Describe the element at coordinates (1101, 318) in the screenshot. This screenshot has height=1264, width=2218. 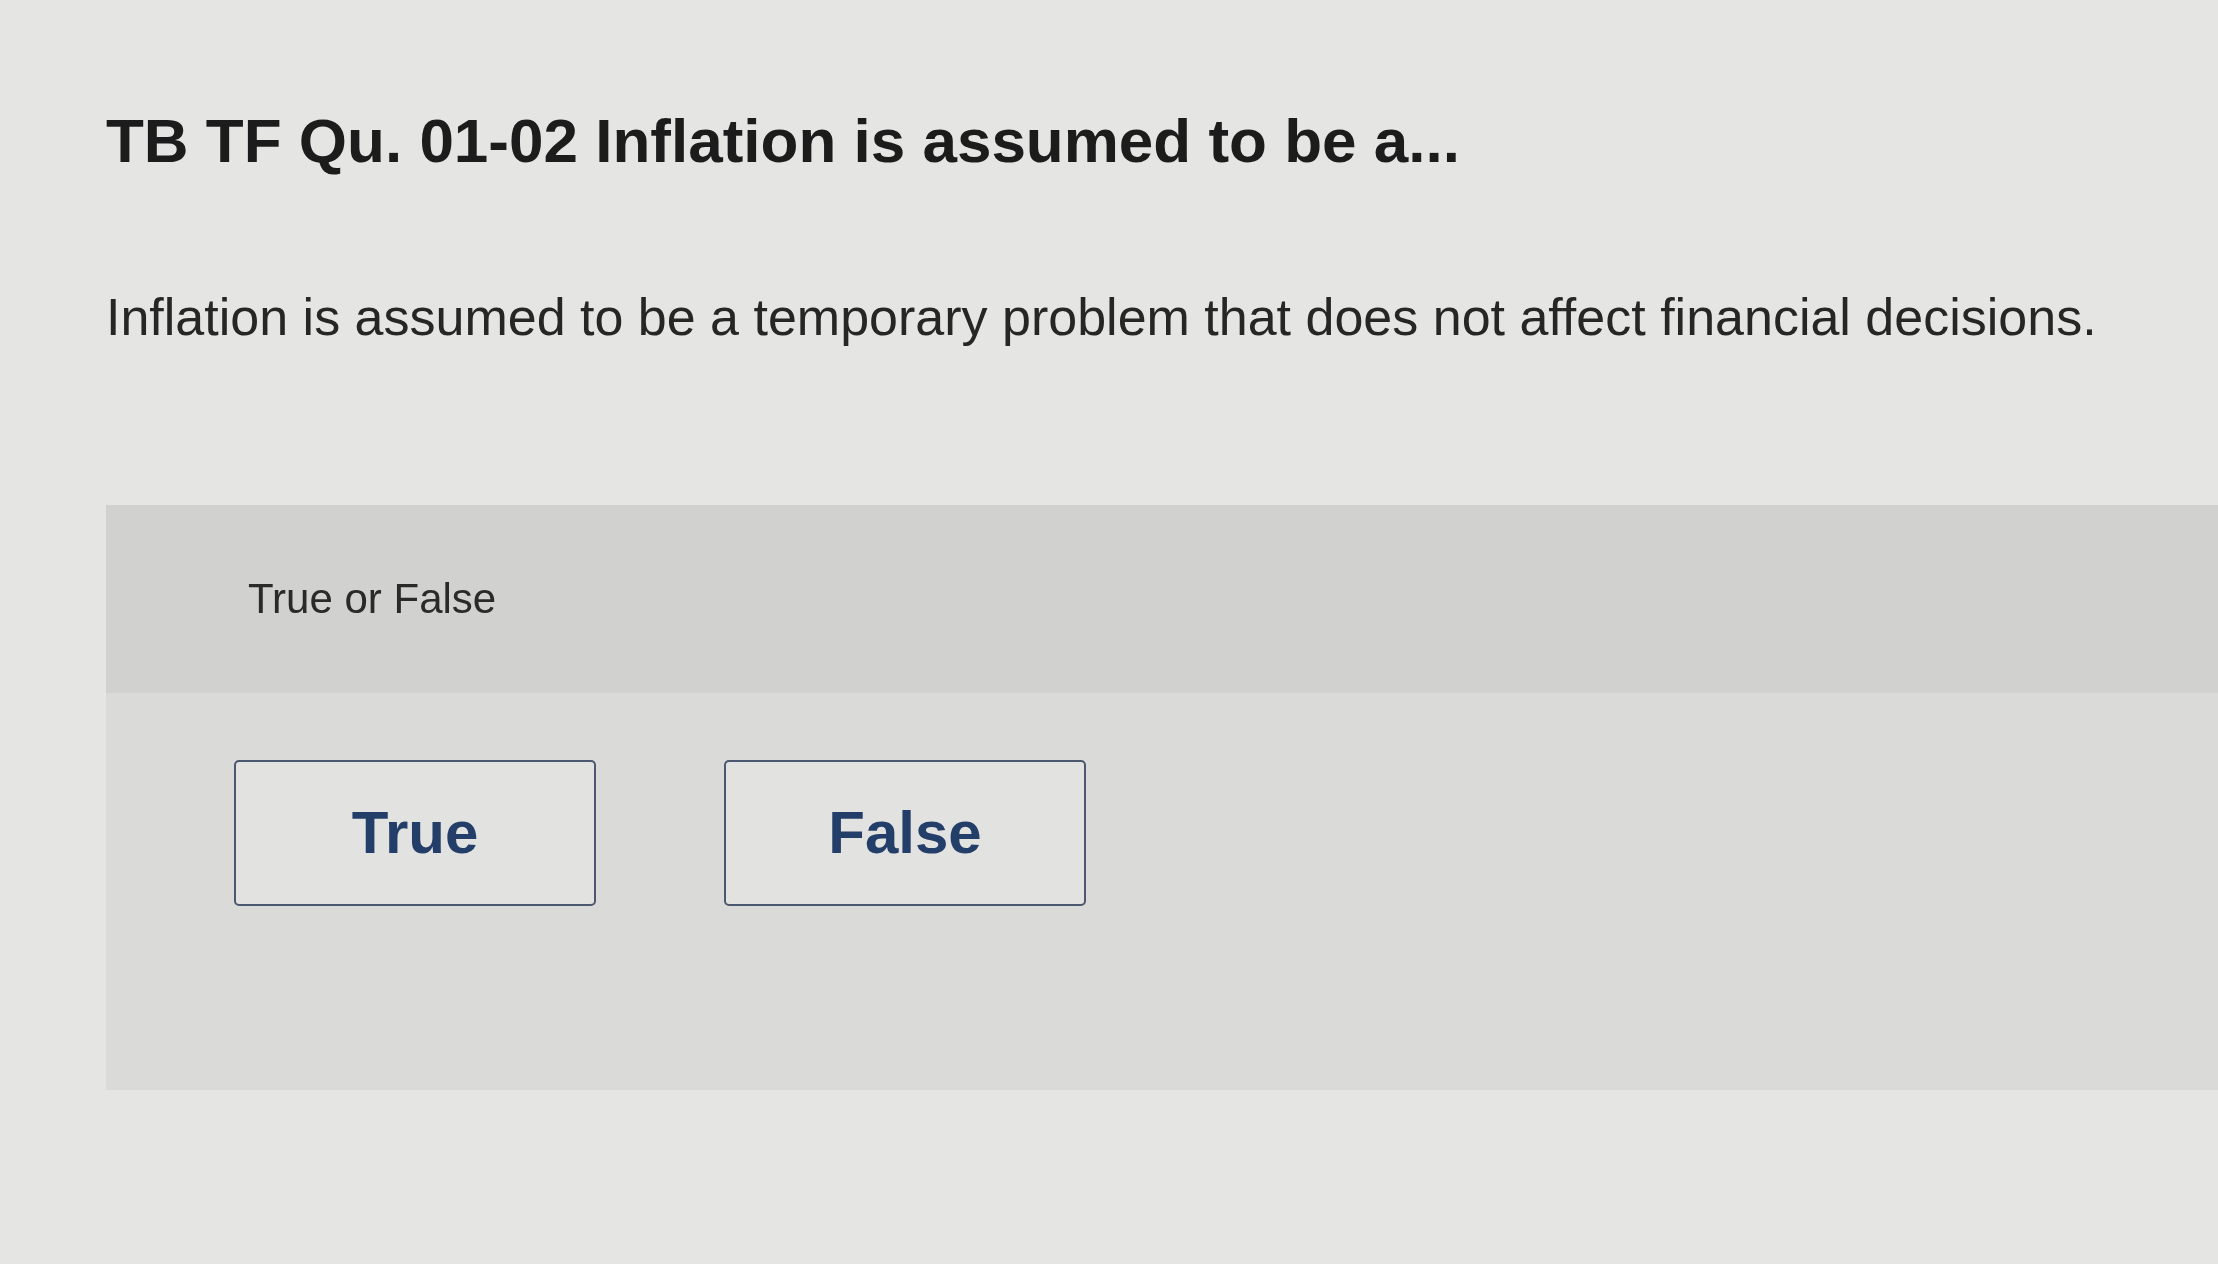
I see `question-text: Inflation is assumed to be a temporary problem that does not affect financial decisions.` at that location.